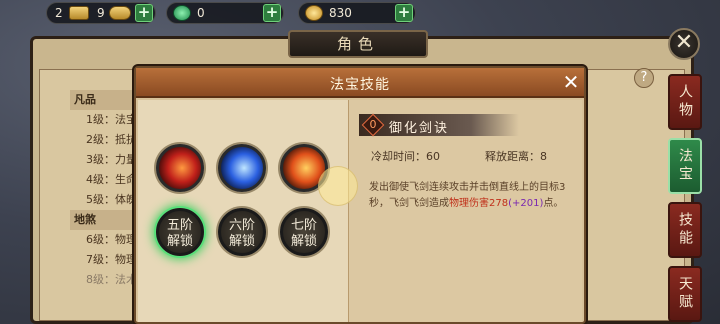 The width and height of the screenshot is (720, 324). Describe the element at coordinates (144, 13) in the screenshot. I see `add-gold-button: +` at that location.